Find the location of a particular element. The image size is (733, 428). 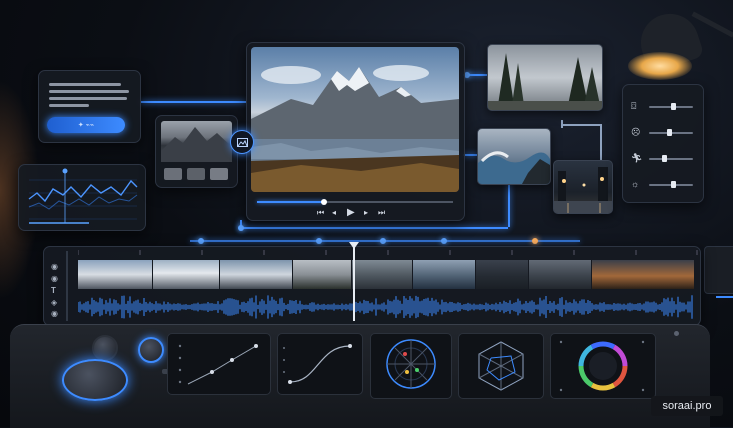

city-thumbnail is located at coordinates (583, 187).